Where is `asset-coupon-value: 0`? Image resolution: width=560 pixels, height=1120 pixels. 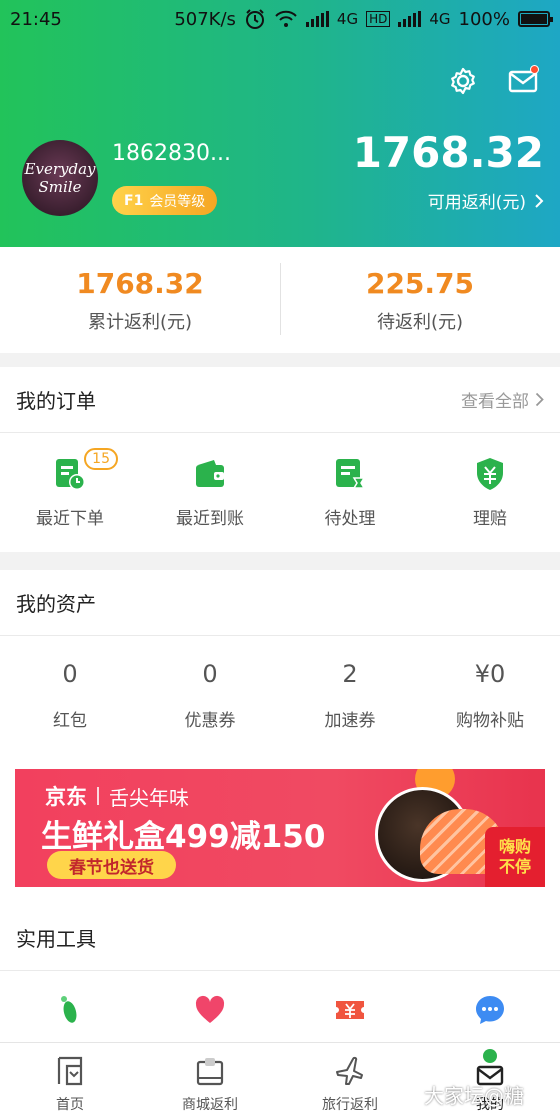 asset-coupon-value: 0 is located at coordinates (210, 673).